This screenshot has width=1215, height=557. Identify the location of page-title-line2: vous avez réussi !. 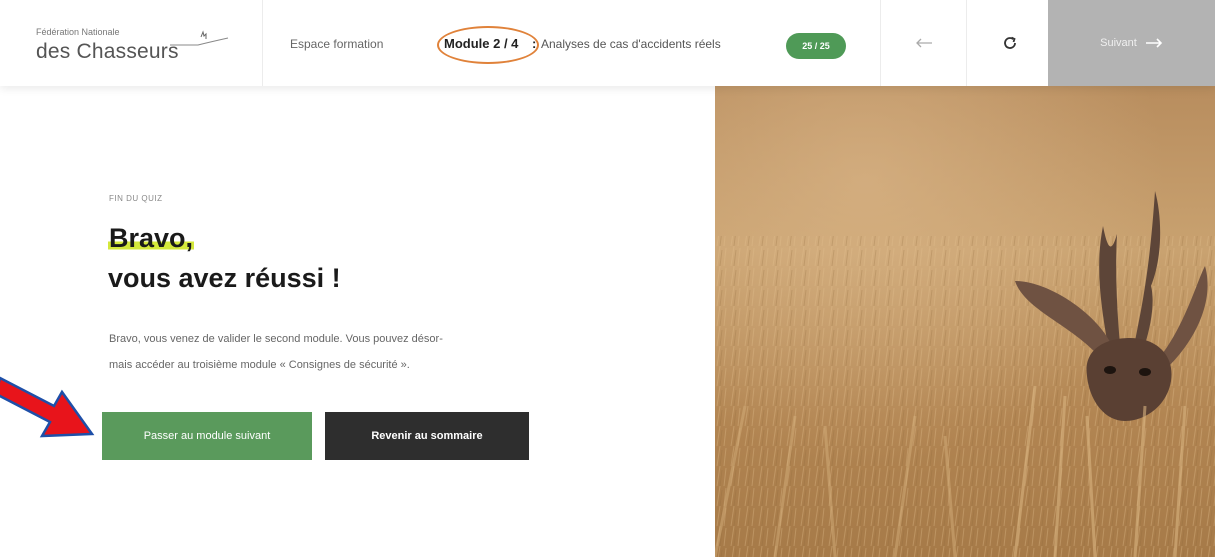
(224, 278).